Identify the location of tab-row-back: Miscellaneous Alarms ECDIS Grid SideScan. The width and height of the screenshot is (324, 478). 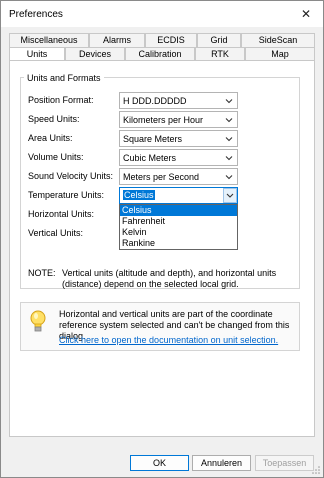
(162, 40).